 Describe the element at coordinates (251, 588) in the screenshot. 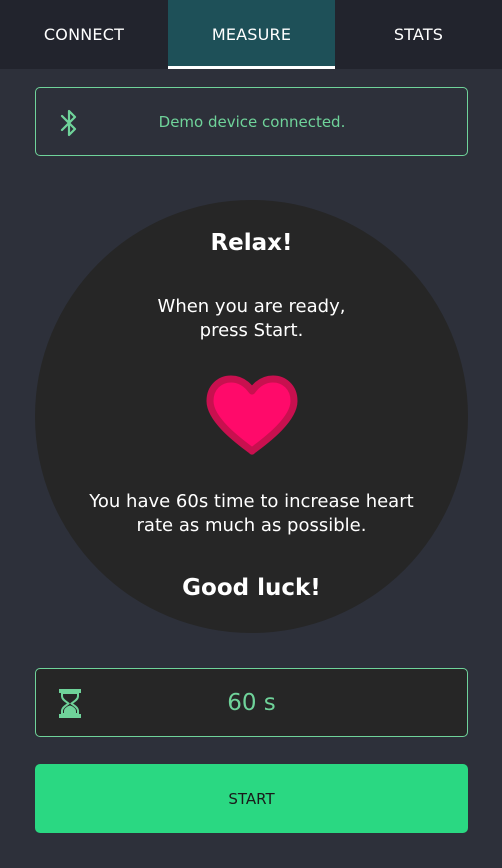

I see `instruction-closing: Good luck!` at that location.